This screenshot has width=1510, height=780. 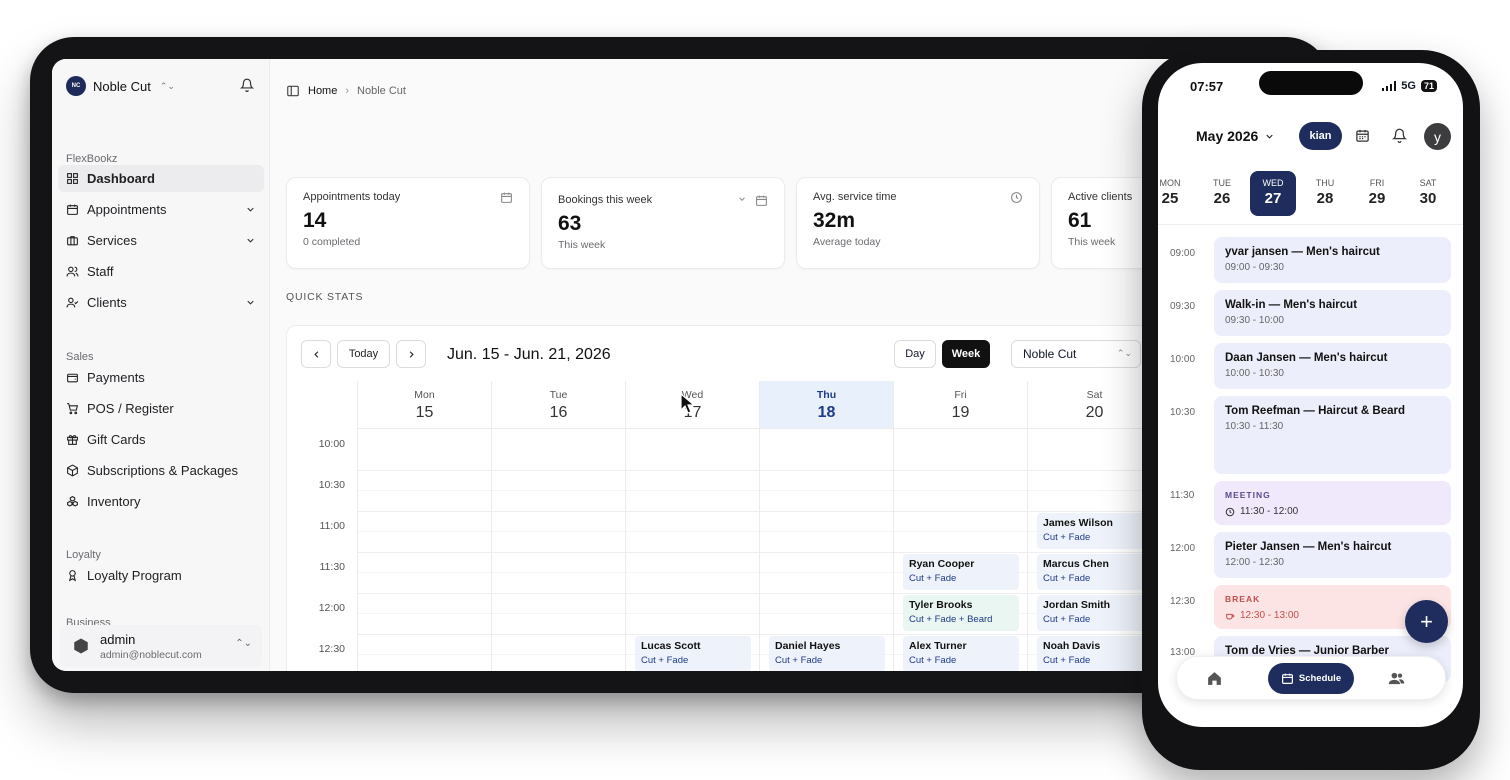 What do you see at coordinates (1311, 678) in the screenshot?
I see `tab-schedule: Schedule` at bounding box center [1311, 678].